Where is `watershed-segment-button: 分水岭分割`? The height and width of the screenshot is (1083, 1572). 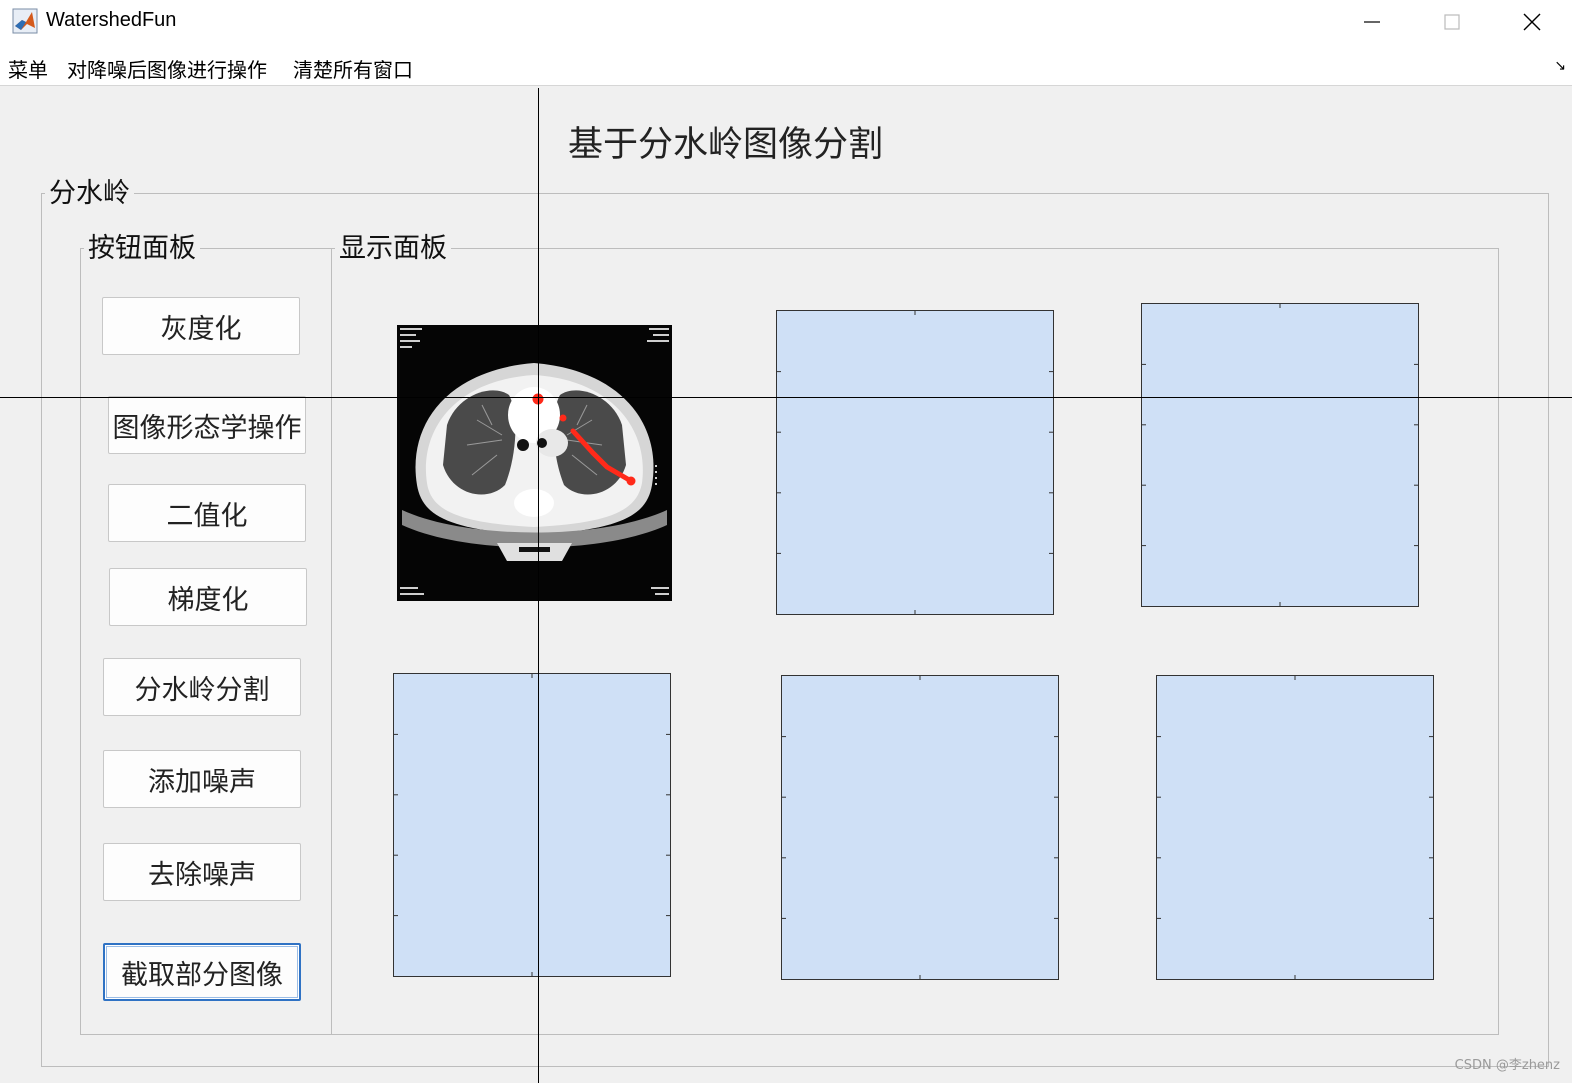 watershed-segment-button: 分水岭分割 is located at coordinates (202, 687).